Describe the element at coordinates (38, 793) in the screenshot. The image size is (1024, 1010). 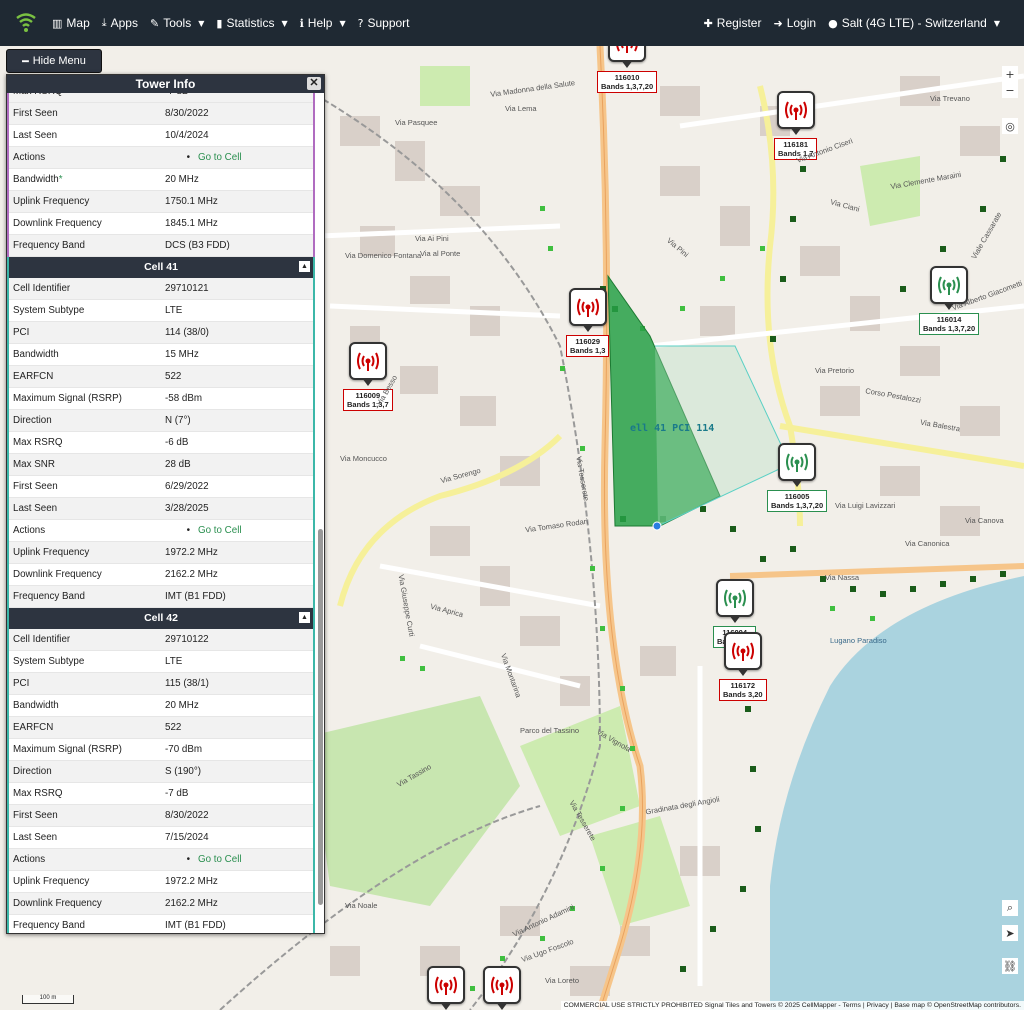
I see `row-key: Max RSRQ` at that location.